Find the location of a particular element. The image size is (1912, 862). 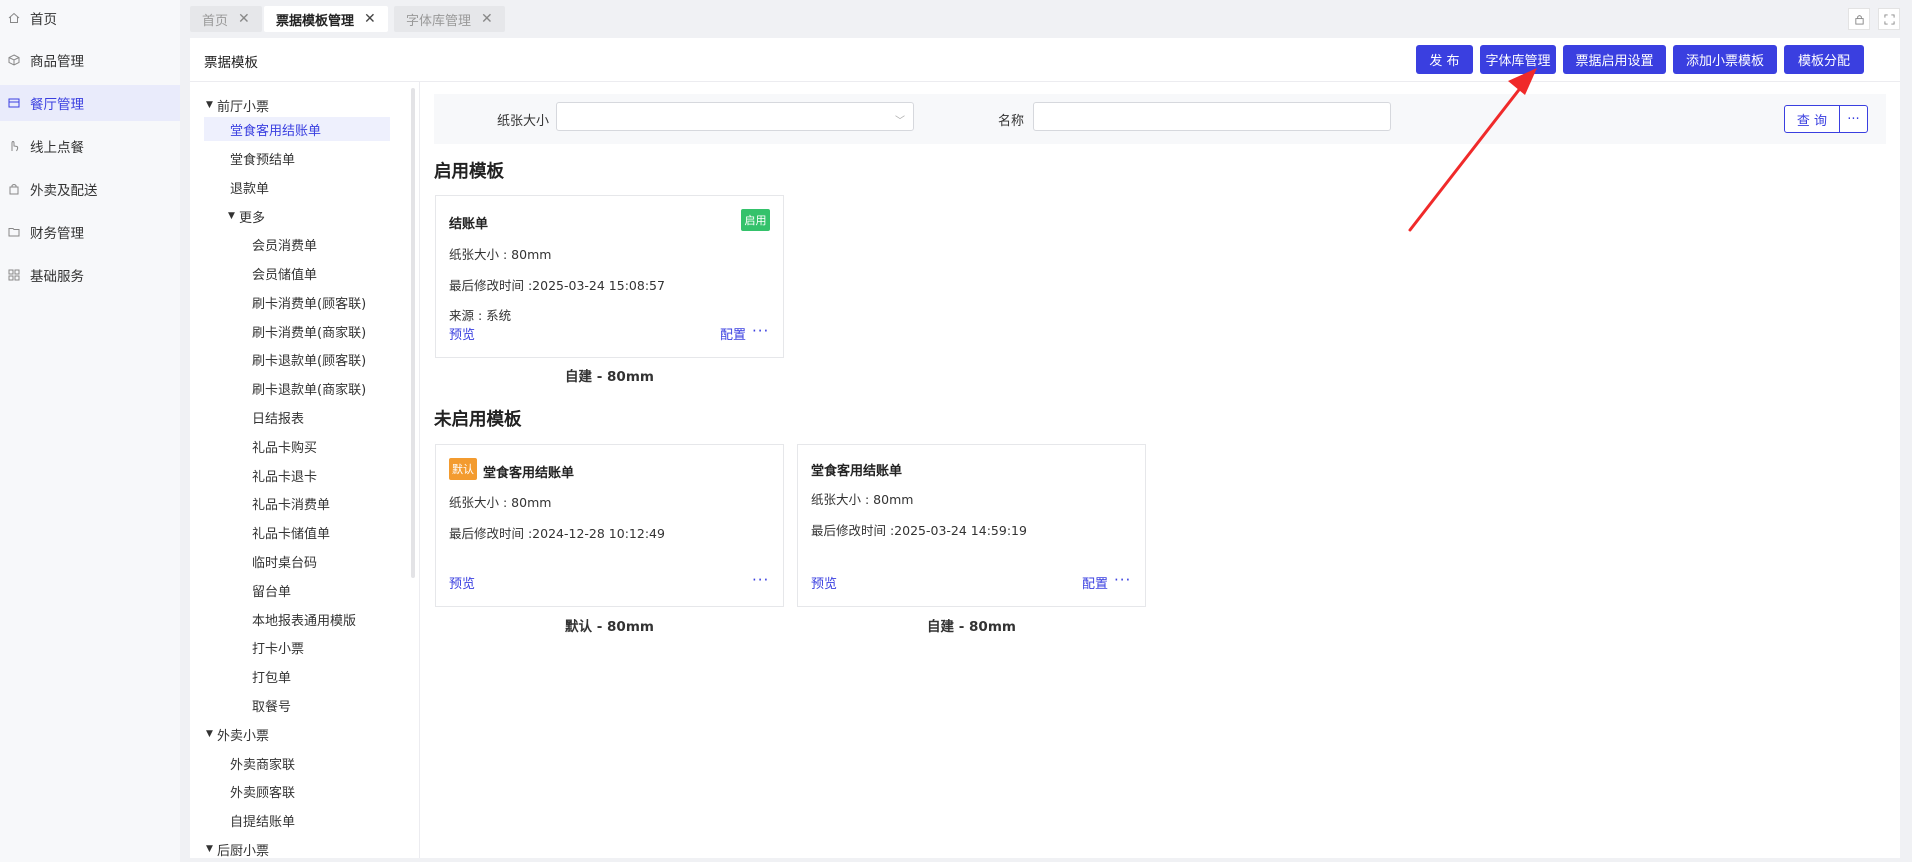

lock-icon is located at coordinates (1859, 19).